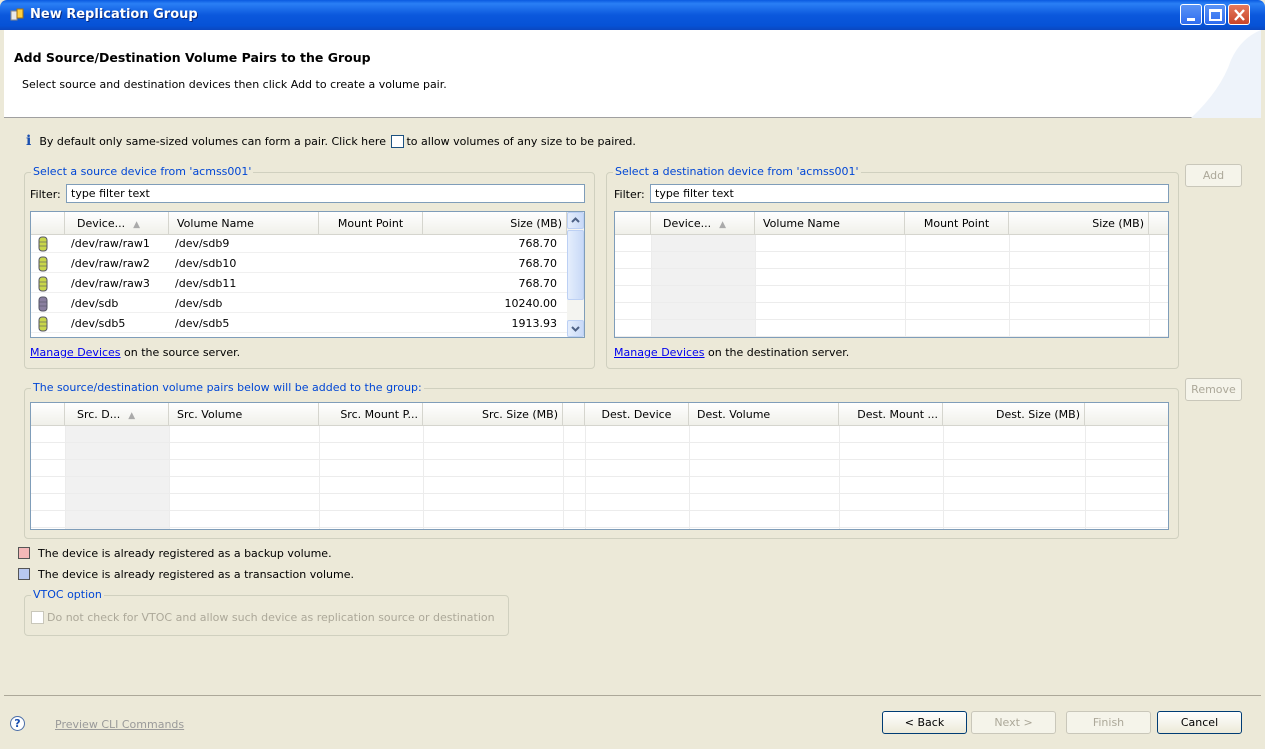 The height and width of the screenshot is (749, 1265). I want to click on destination-col-icon, so click(633, 223).